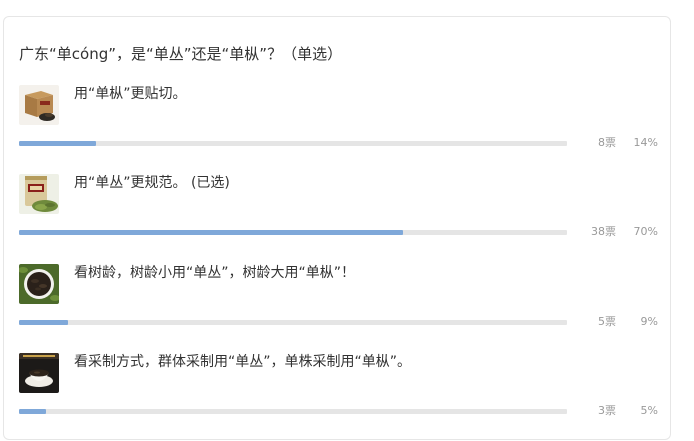 Image resolution: width=694 pixels, height=441 pixels. I want to click on option-label: 看树龄，树龄小用“单丛”，树龄大用“单枞”！, so click(215, 273).